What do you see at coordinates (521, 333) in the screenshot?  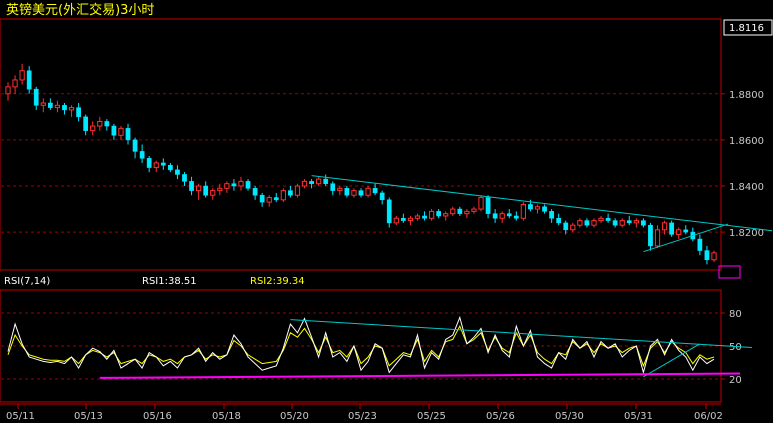 I see `rsi-trendline` at bounding box center [521, 333].